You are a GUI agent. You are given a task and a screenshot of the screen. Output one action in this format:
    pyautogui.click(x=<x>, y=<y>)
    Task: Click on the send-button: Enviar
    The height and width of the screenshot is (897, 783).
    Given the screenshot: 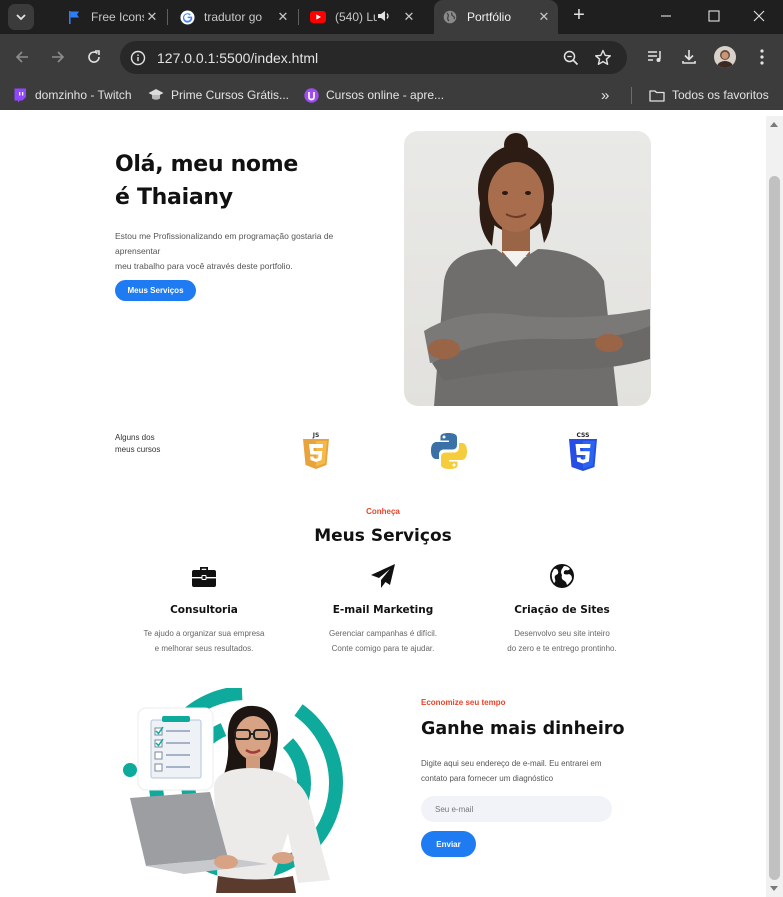 What is the action you would take?
    pyautogui.click(x=448, y=844)
    